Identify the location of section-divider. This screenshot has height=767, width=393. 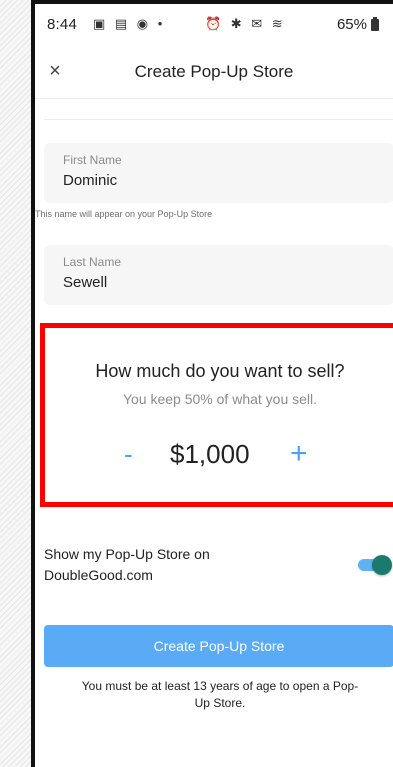
(218, 119).